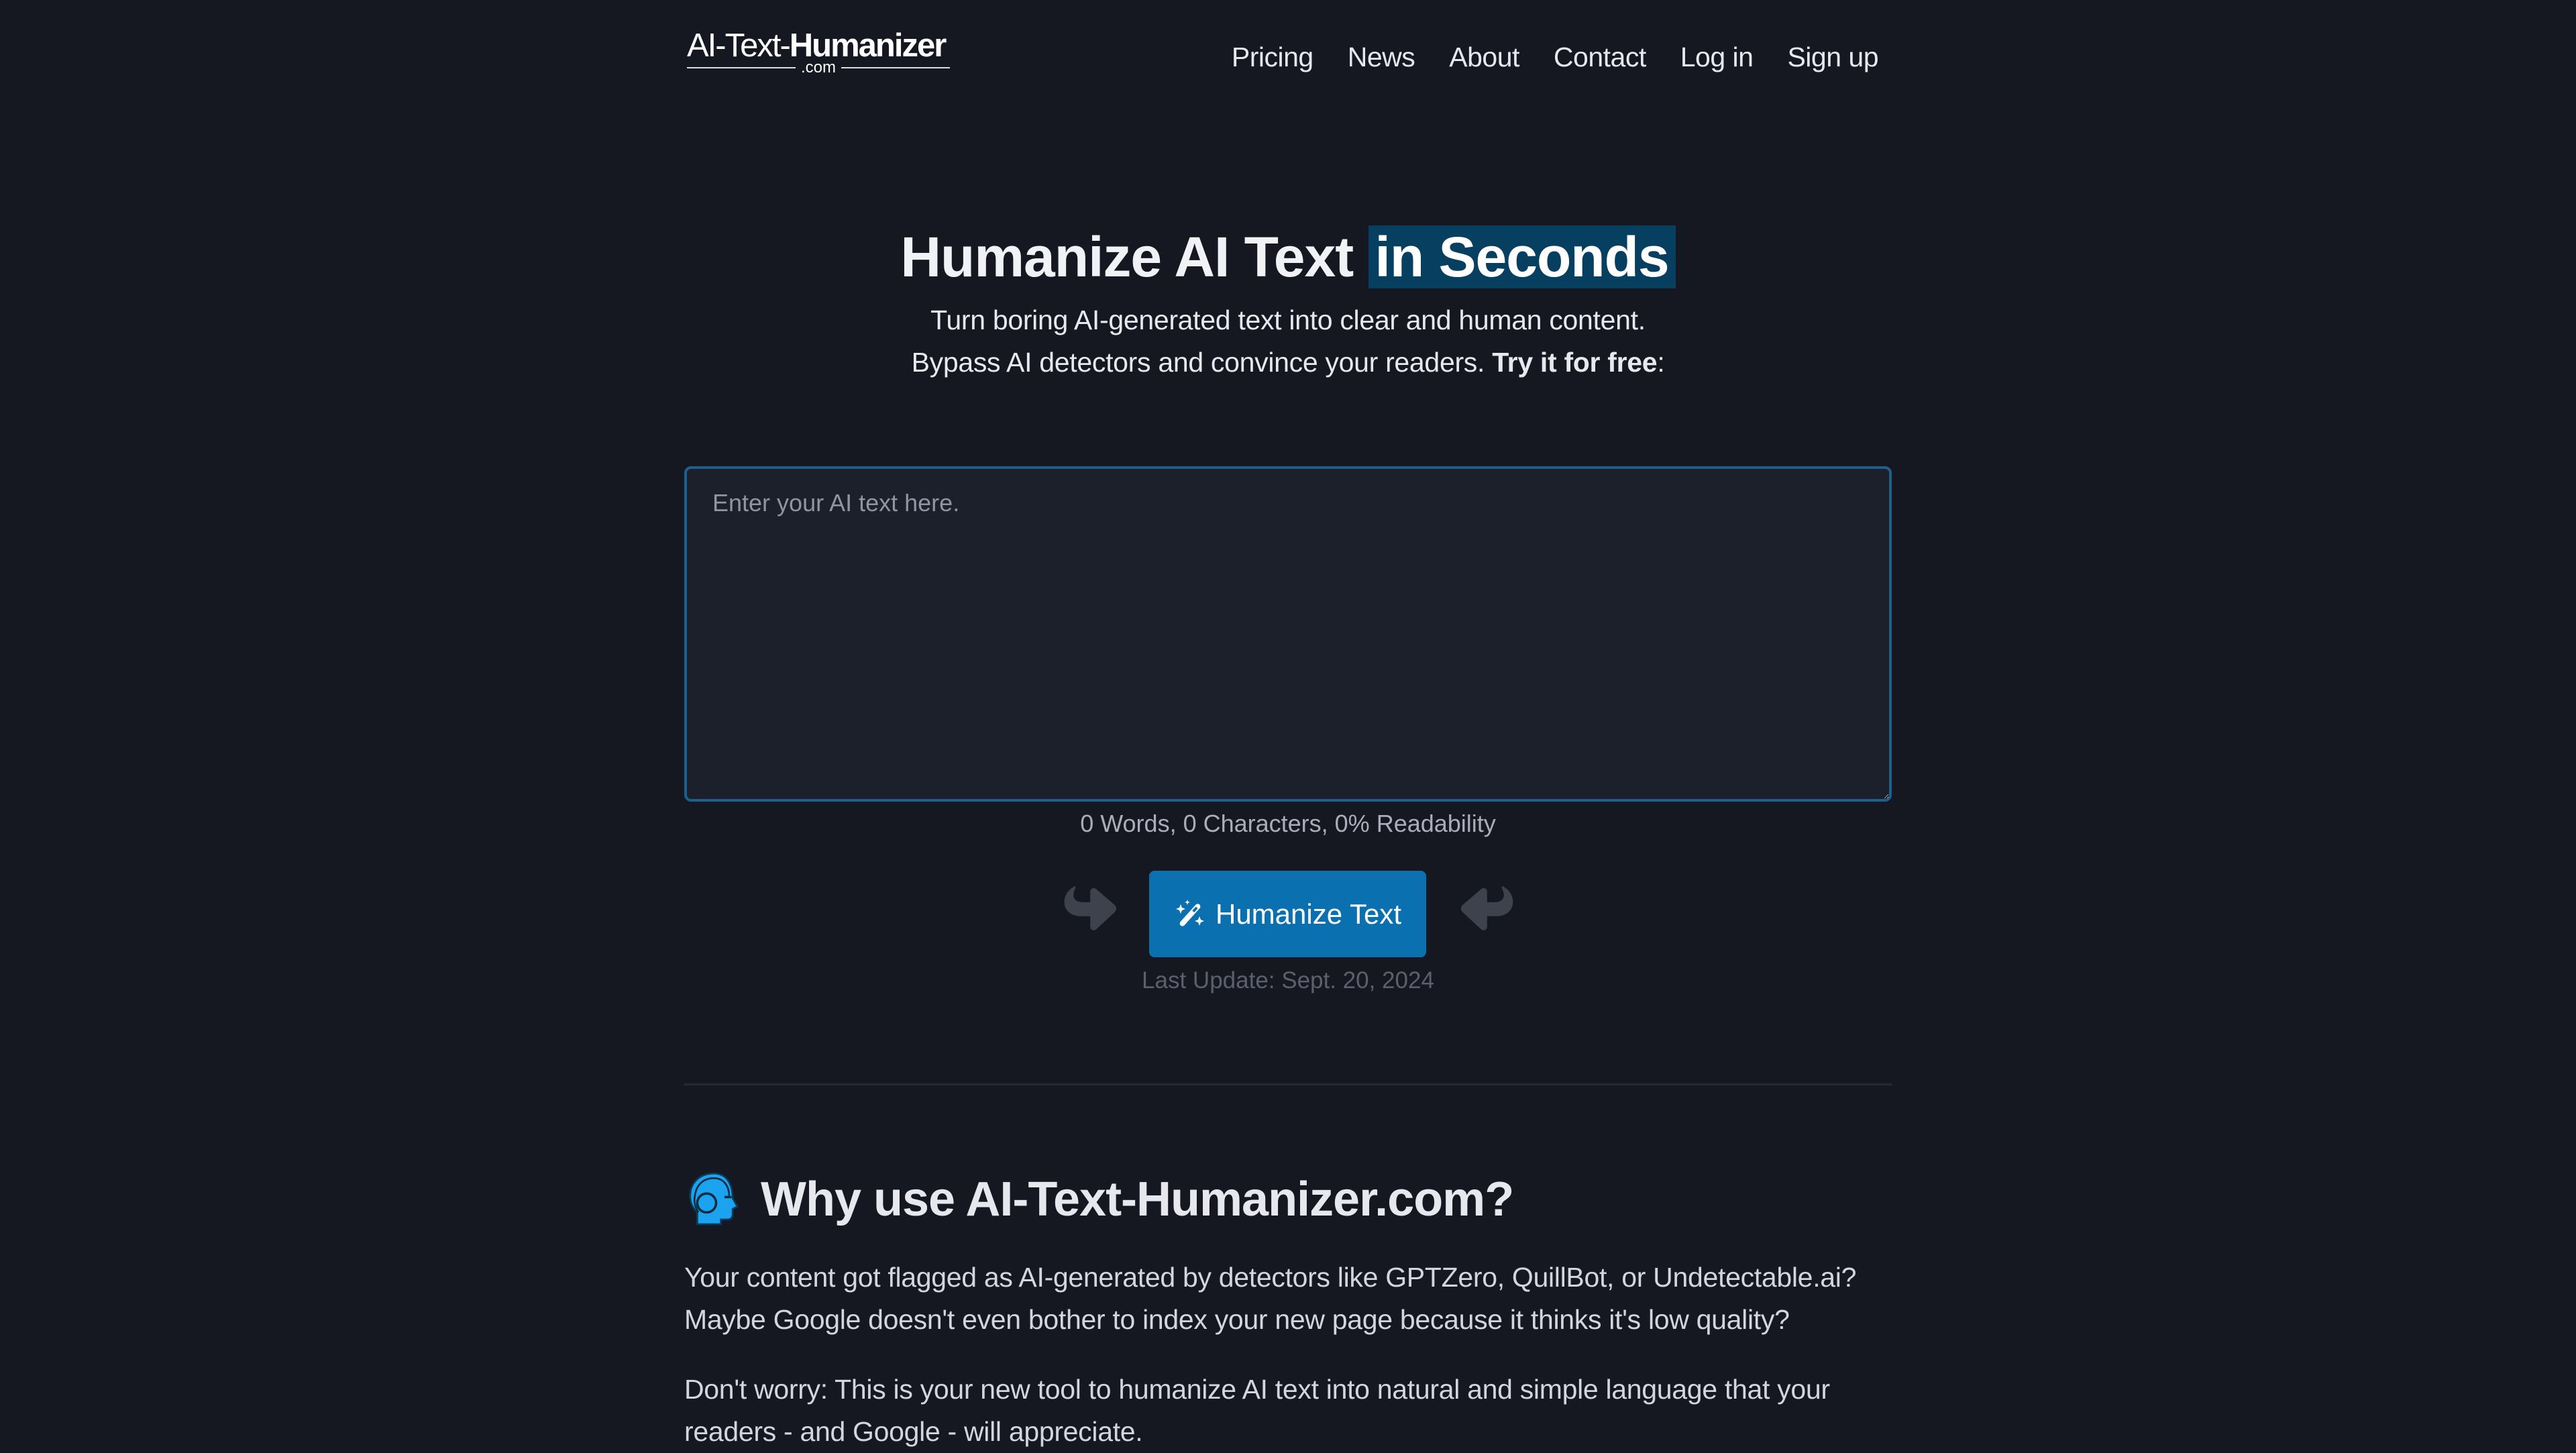  I want to click on site-logo: AI-Text-Humanizer .com, so click(819, 51).